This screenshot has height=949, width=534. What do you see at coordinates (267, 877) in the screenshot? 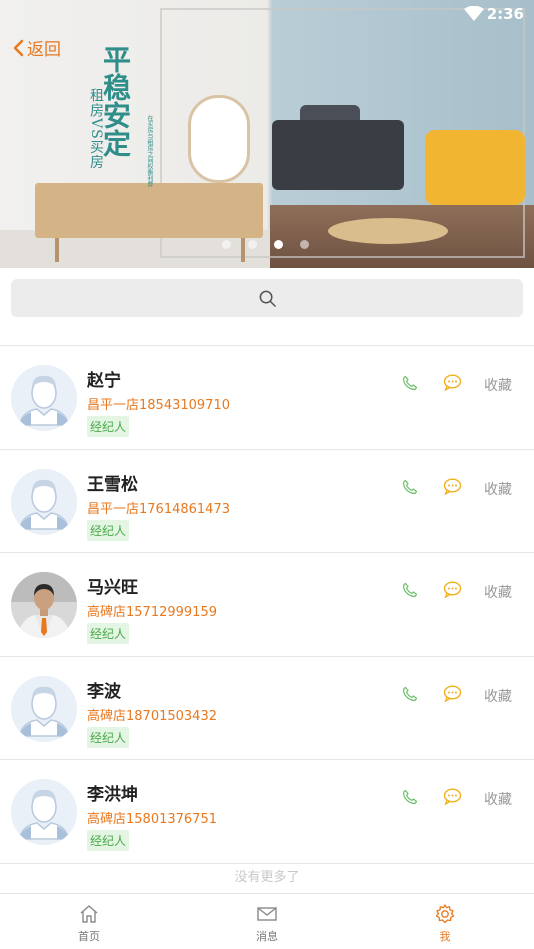
I see `no-more-text: 没有更多了` at bounding box center [267, 877].